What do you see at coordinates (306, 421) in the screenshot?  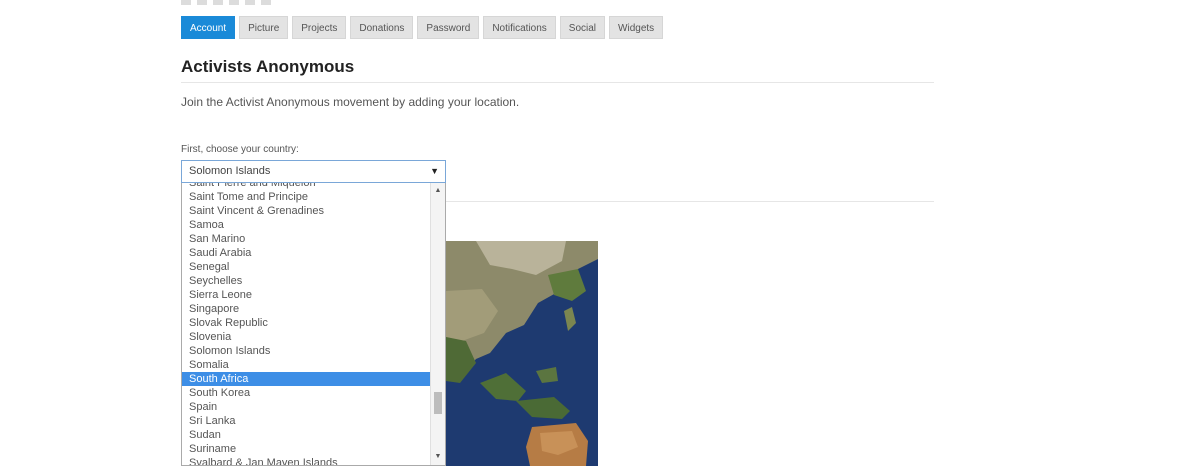 I see `country-option: Sri Lanka` at bounding box center [306, 421].